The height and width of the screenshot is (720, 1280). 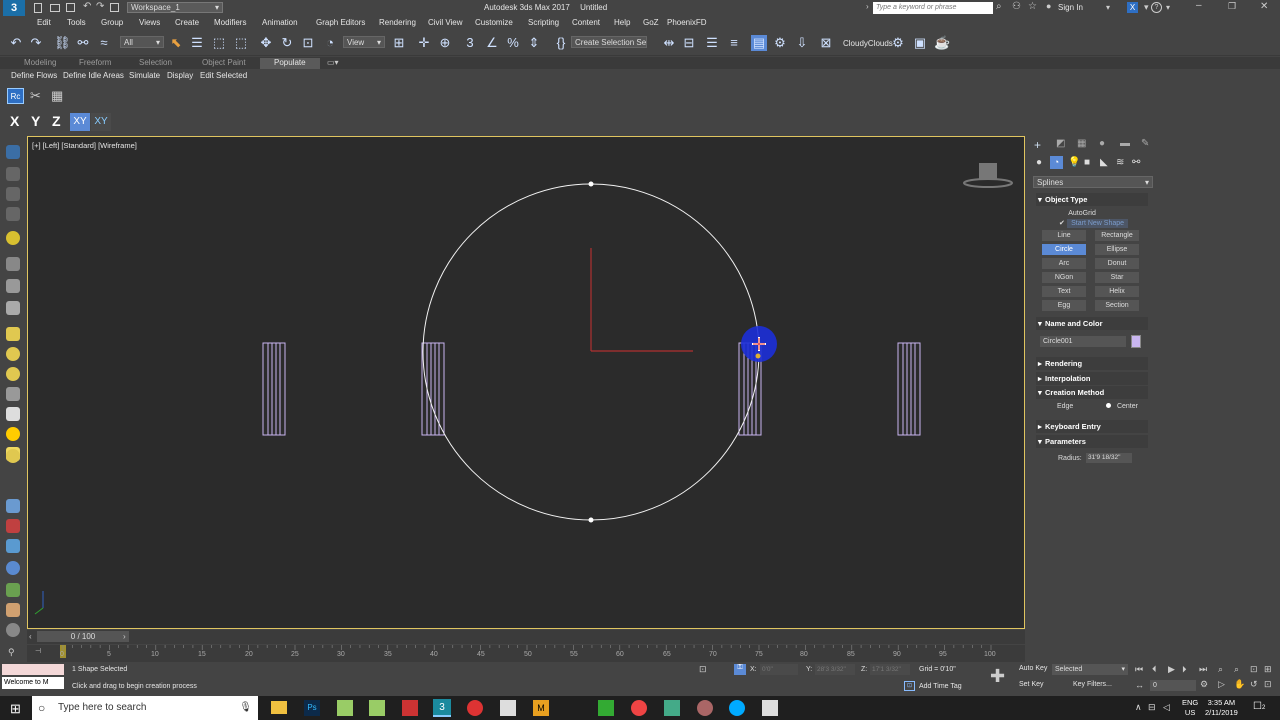 What do you see at coordinates (14, 121) in the screenshot?
I see `axis-x-button: X` at bounding box center [14, 121].